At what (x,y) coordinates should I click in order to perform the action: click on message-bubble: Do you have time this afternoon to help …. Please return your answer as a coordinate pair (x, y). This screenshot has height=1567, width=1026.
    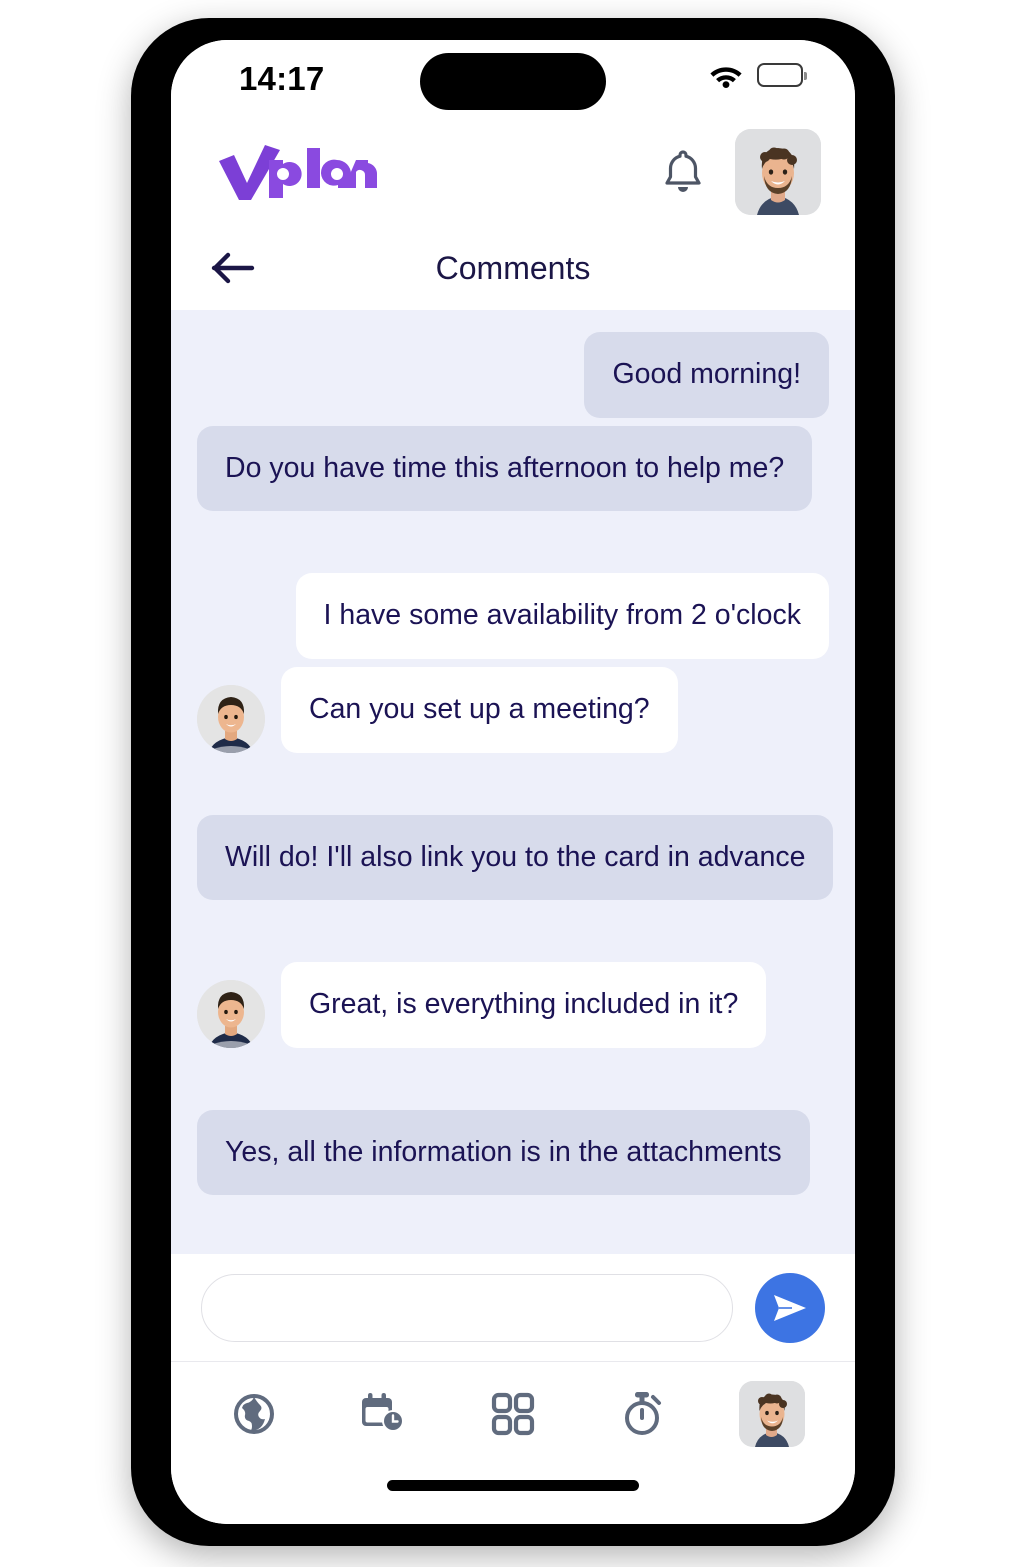
    Looking at the image, I should click on (505, 468).